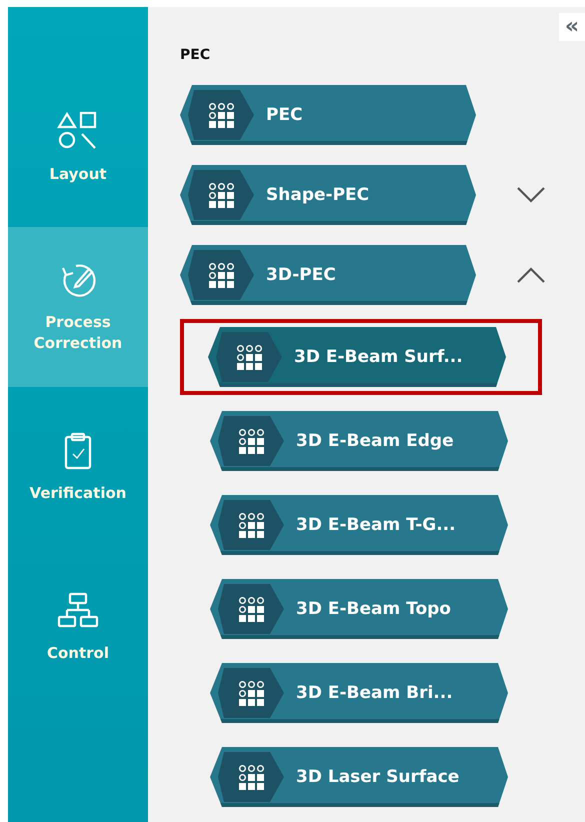 This screenshot has height=822, width=585. Describe the element at coordinates (328, 195) in the screenshot. I see `menu-item: Shape-PEC` at that location.